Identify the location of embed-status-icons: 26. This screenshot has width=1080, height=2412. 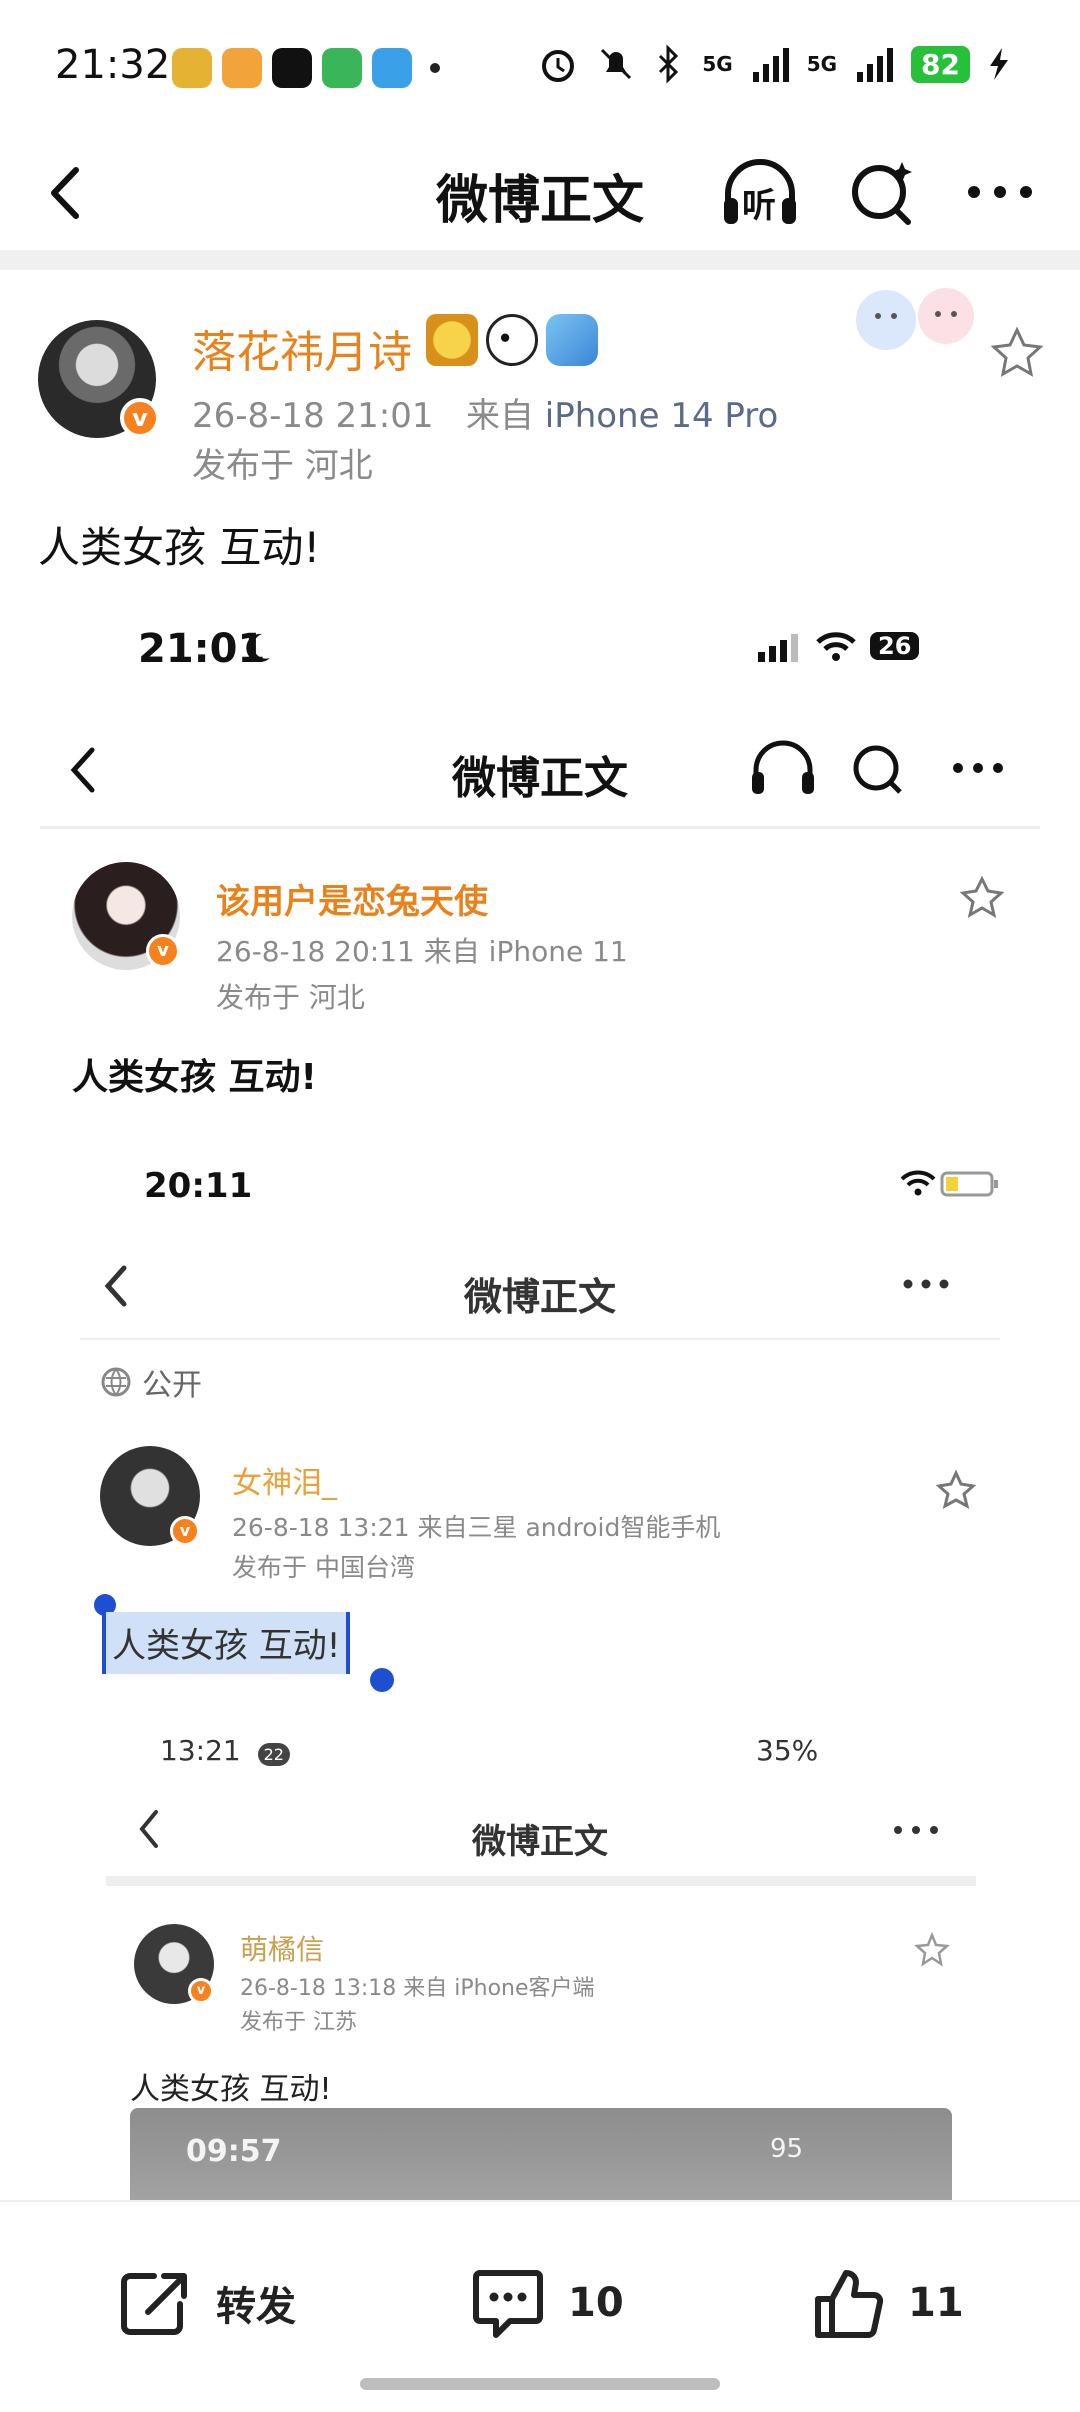
(838, 646).